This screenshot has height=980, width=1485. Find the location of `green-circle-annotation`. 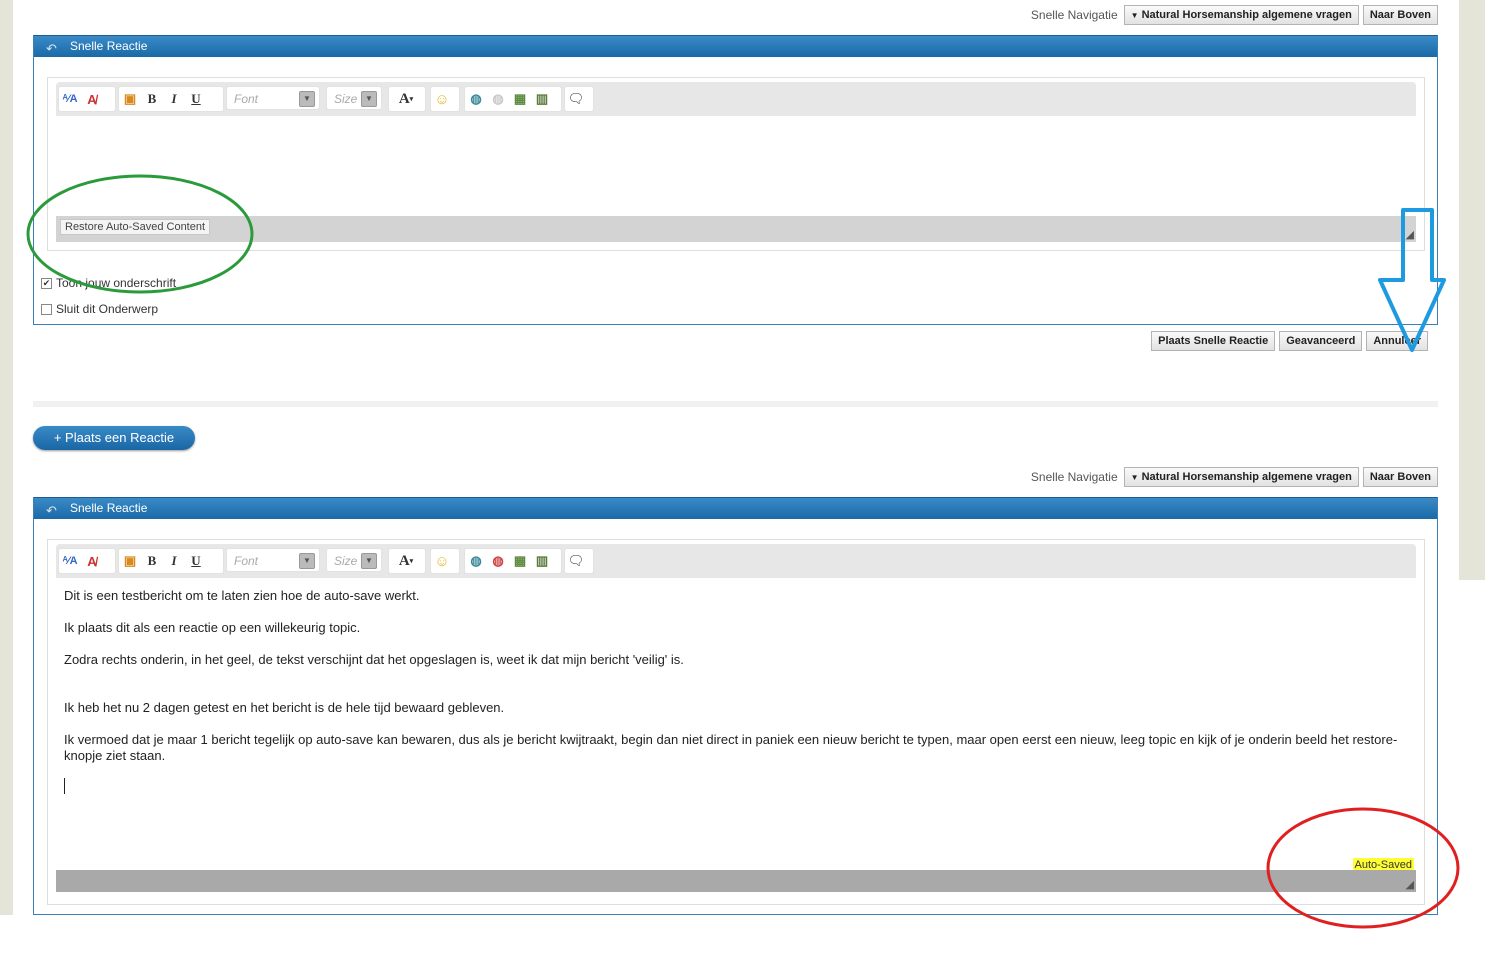

green-circle-annotation is located at coordinates (140, 234).